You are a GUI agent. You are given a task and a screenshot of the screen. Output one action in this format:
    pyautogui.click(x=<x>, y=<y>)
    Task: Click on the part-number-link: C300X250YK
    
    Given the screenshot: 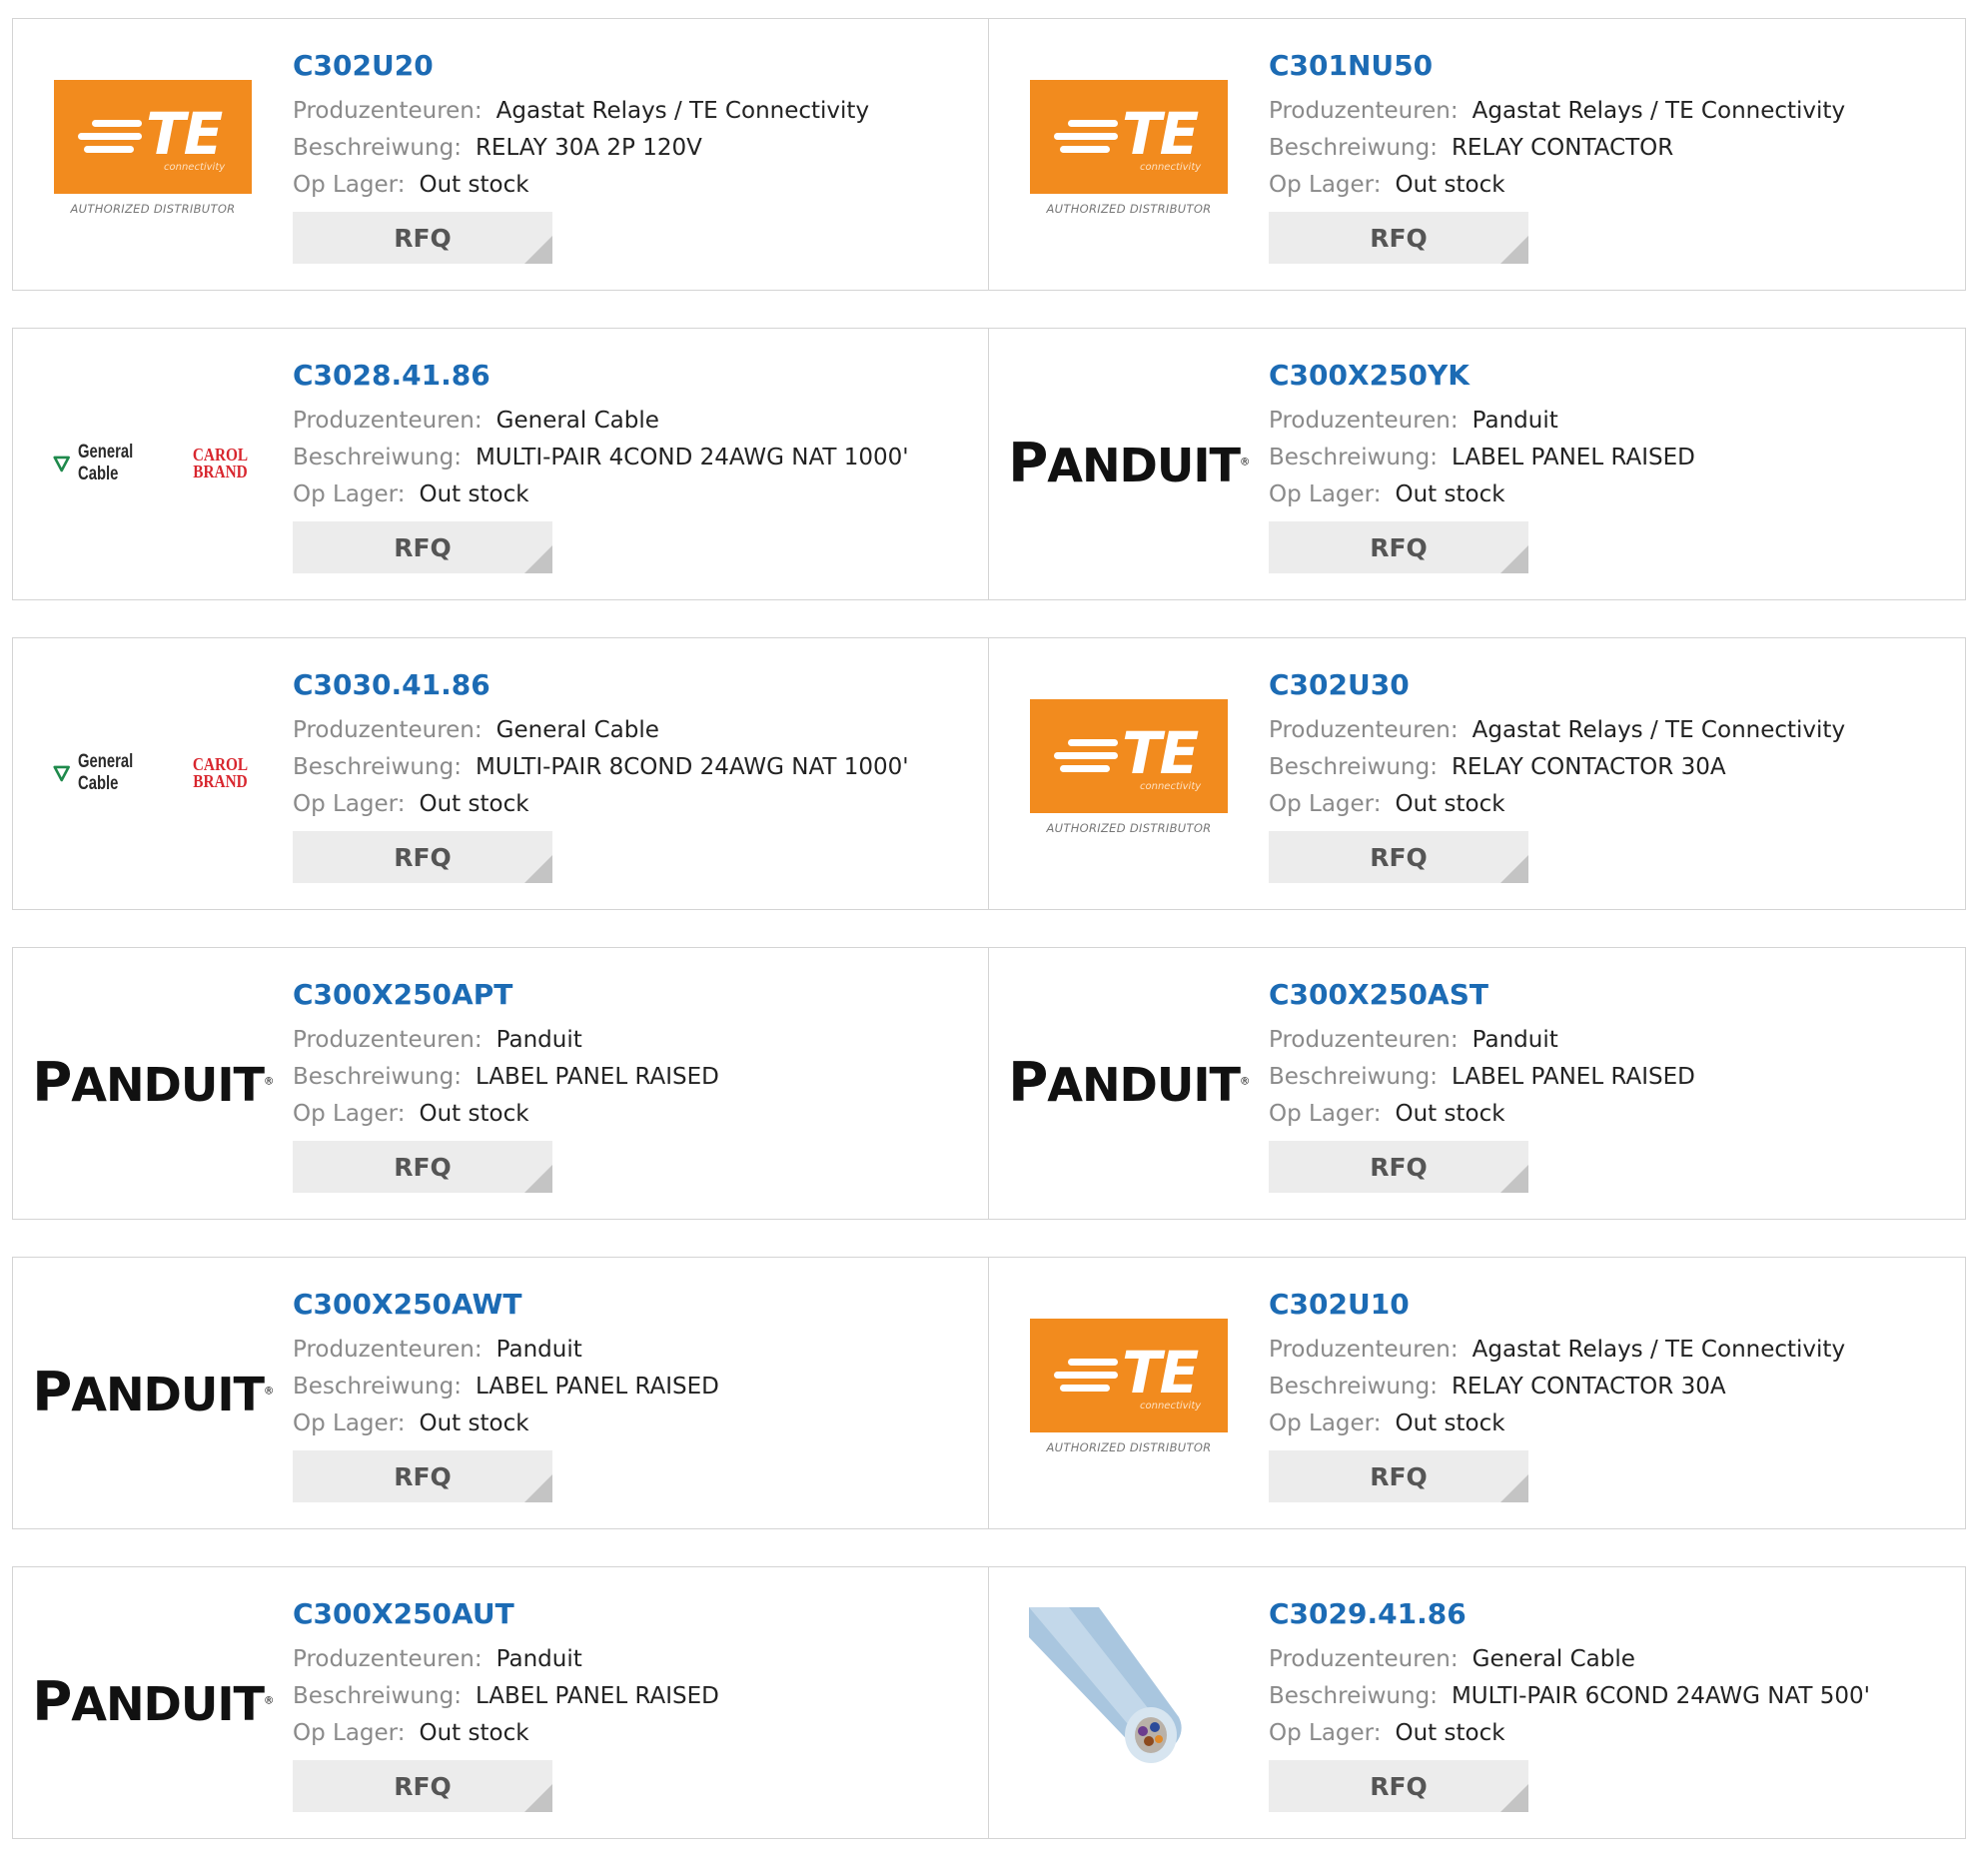 What is the action you would take?
    pyautogui.click(x=1607, y=376)
    